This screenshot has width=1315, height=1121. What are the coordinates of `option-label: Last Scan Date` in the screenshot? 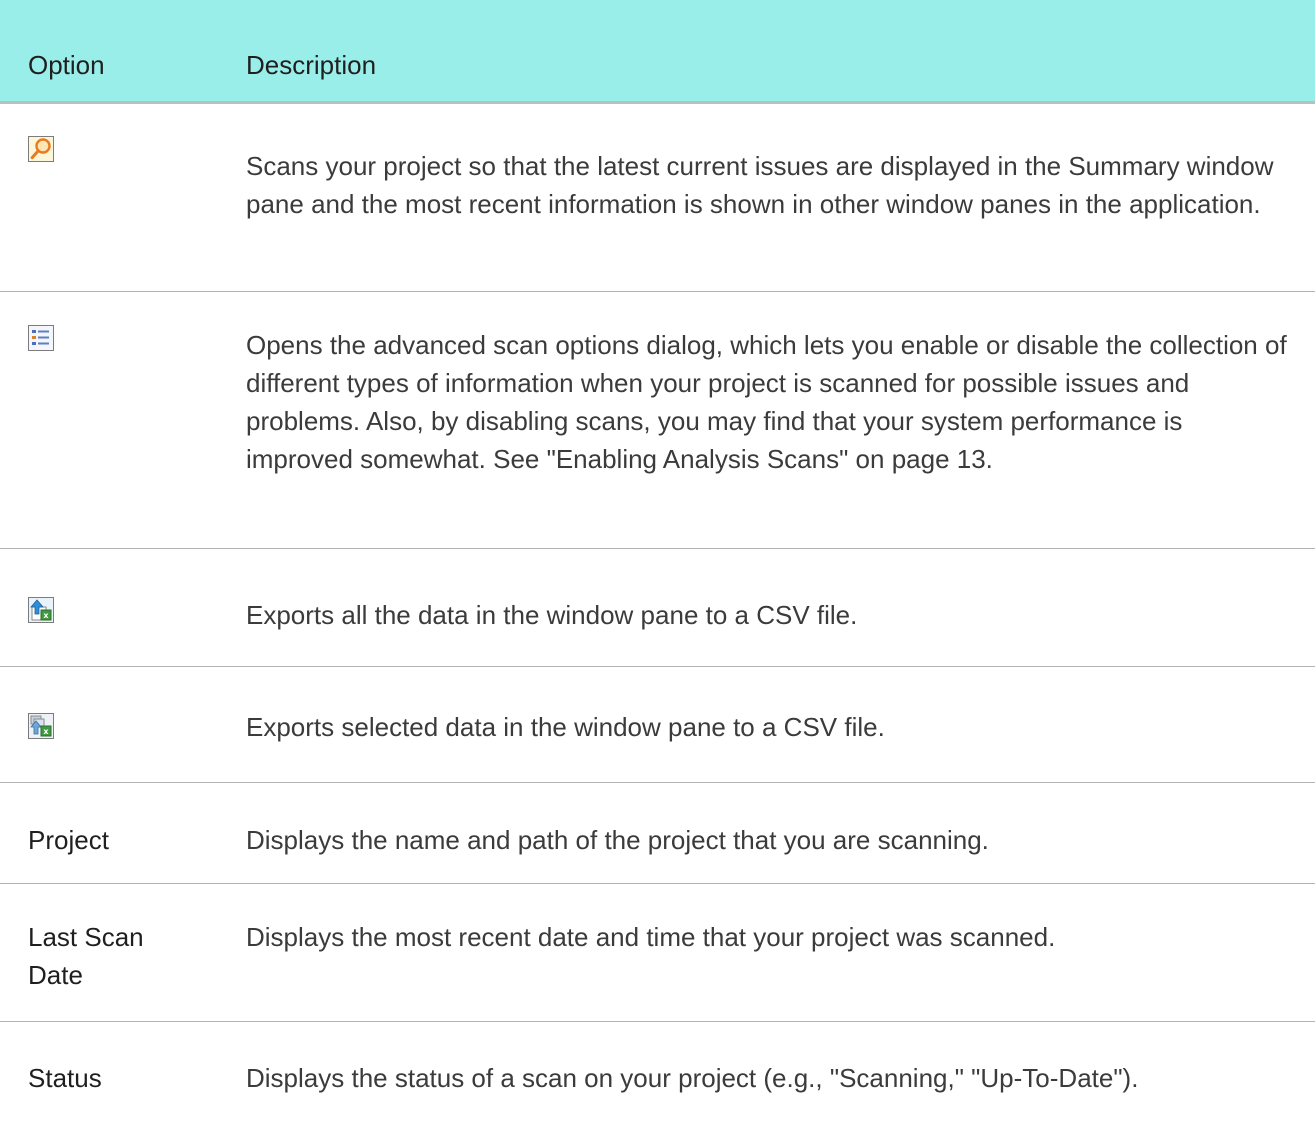 It's located at (86, 956).